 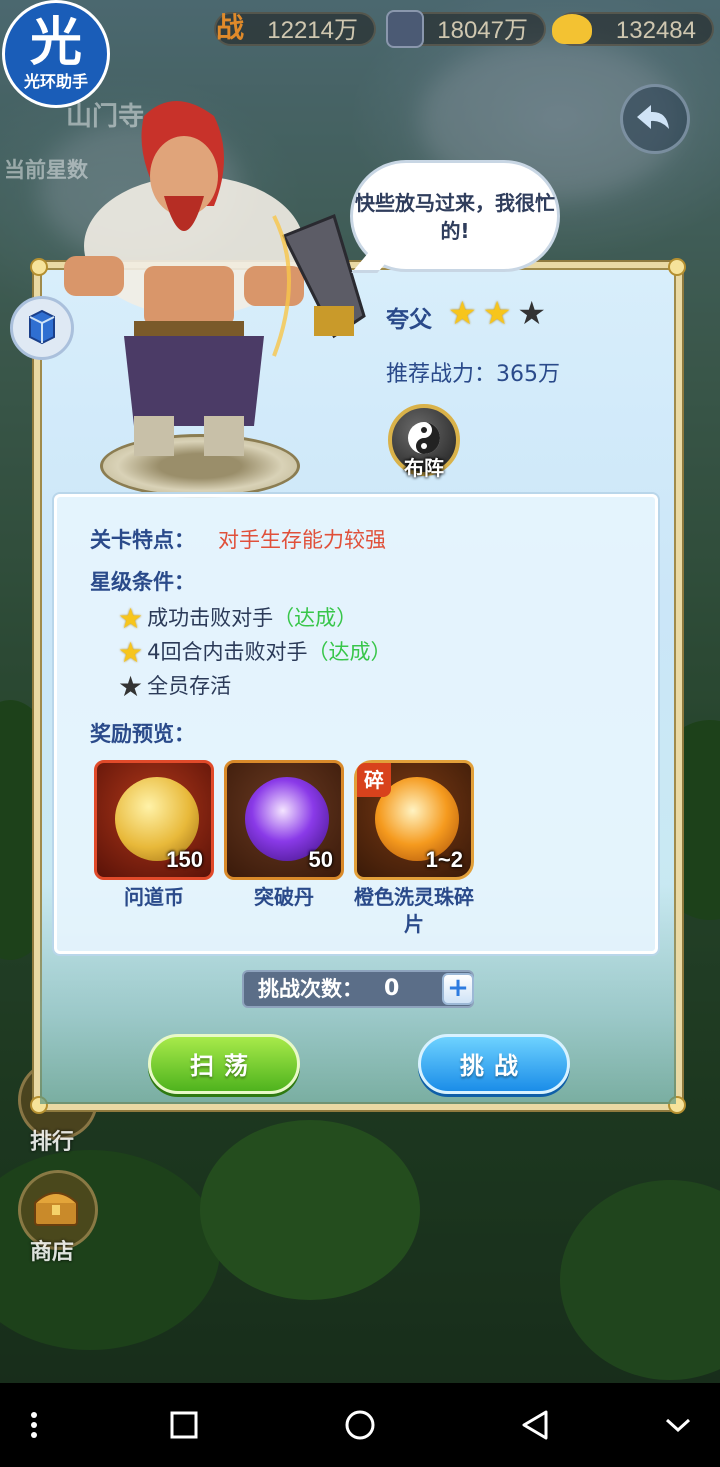 What do you see at coordinates (392, 988) in the screenshot?
I see `challenge-count-value: 0` at bounding box center [392, 988].